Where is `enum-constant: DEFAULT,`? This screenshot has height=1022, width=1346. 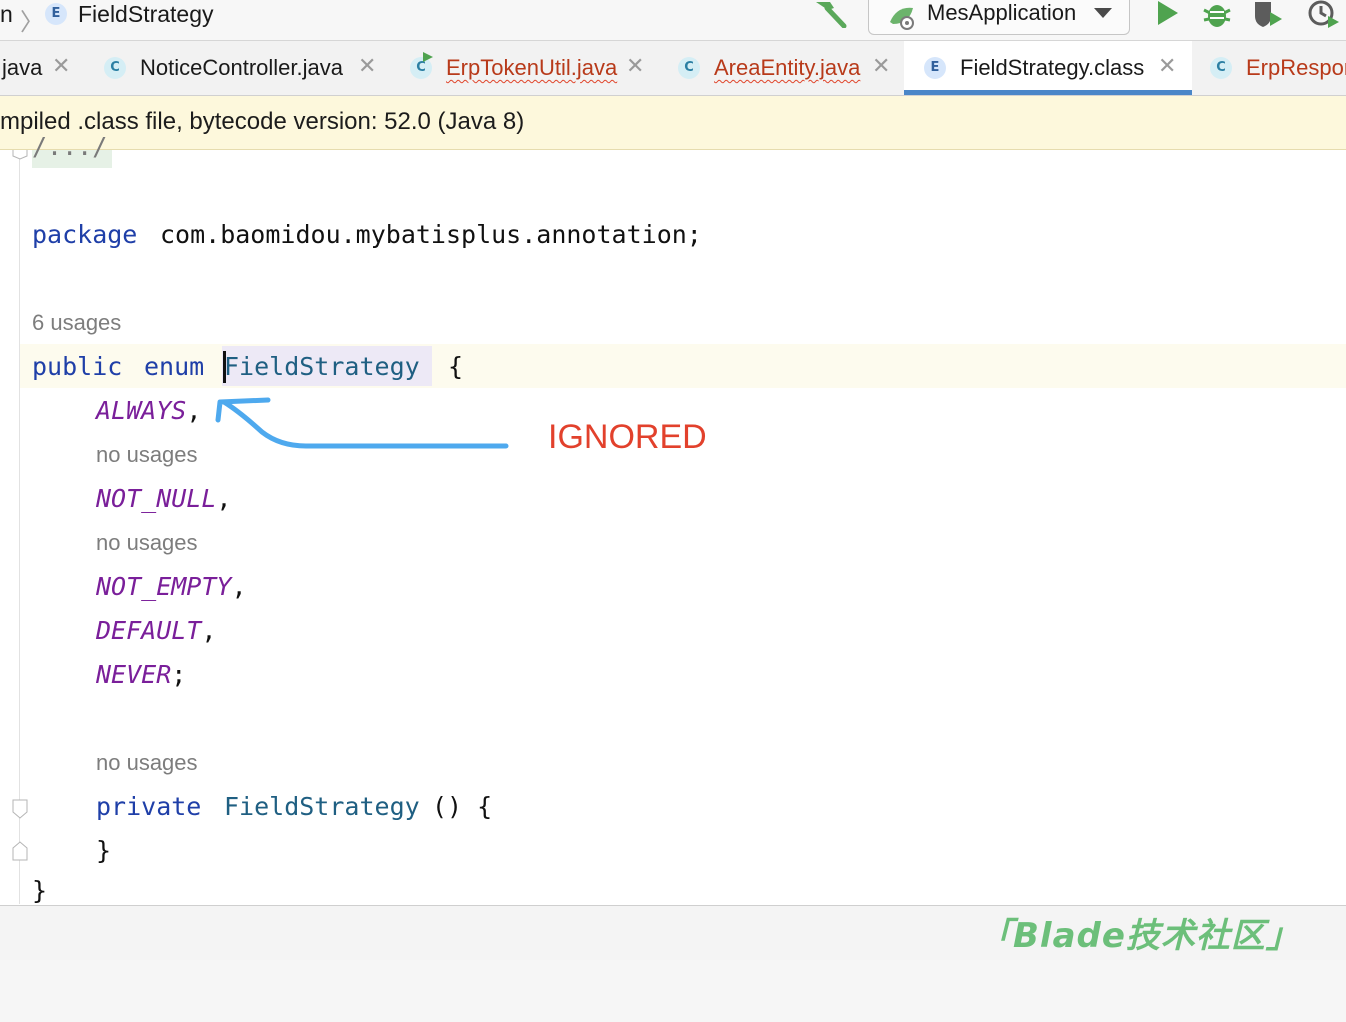
enum-constant: DEFAULT, is located at coordinates (156, 630).